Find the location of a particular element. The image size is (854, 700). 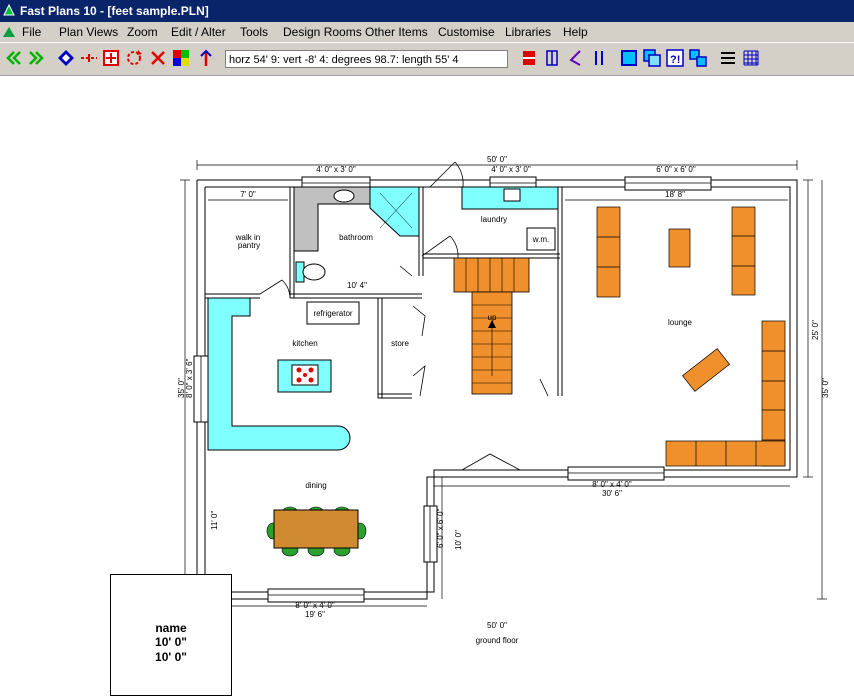

laundry-tub is located at coordinates (512, 195).